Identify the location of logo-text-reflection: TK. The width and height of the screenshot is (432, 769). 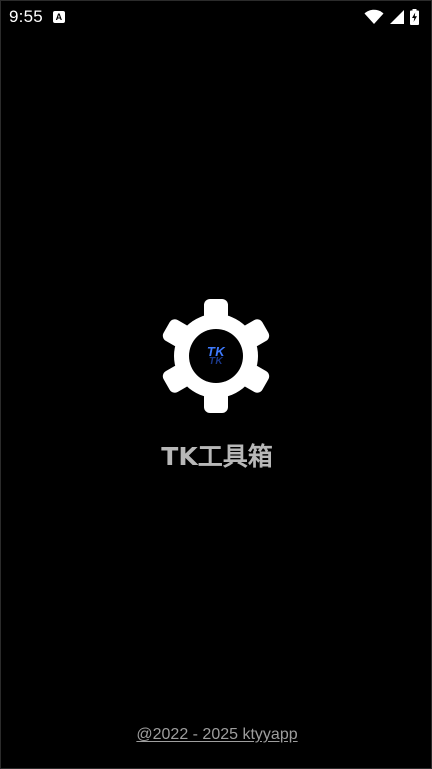
(216, 361).